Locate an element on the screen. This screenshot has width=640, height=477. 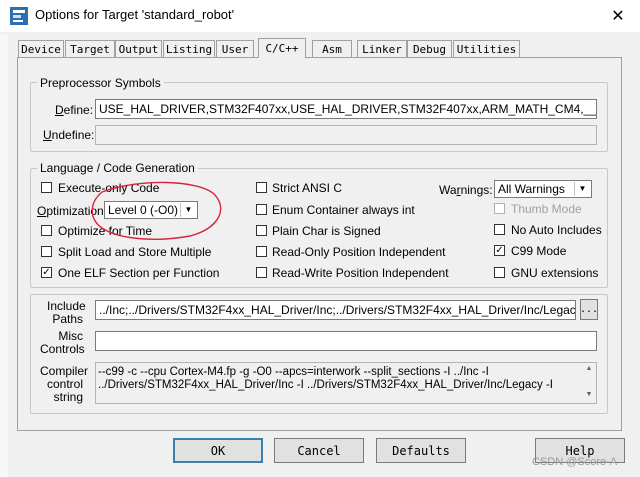
c99-mode-checkbox: ✓ is located at coordinates (499, 250).